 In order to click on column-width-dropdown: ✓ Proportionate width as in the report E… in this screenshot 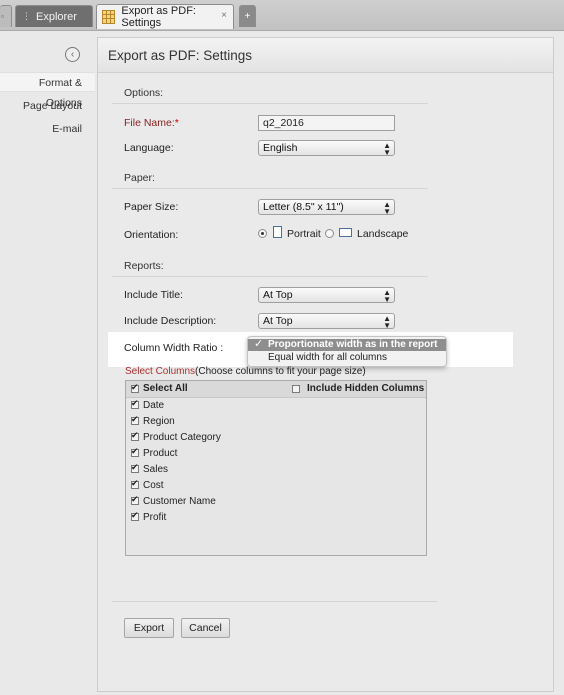, I will do `click(347, 351)`.